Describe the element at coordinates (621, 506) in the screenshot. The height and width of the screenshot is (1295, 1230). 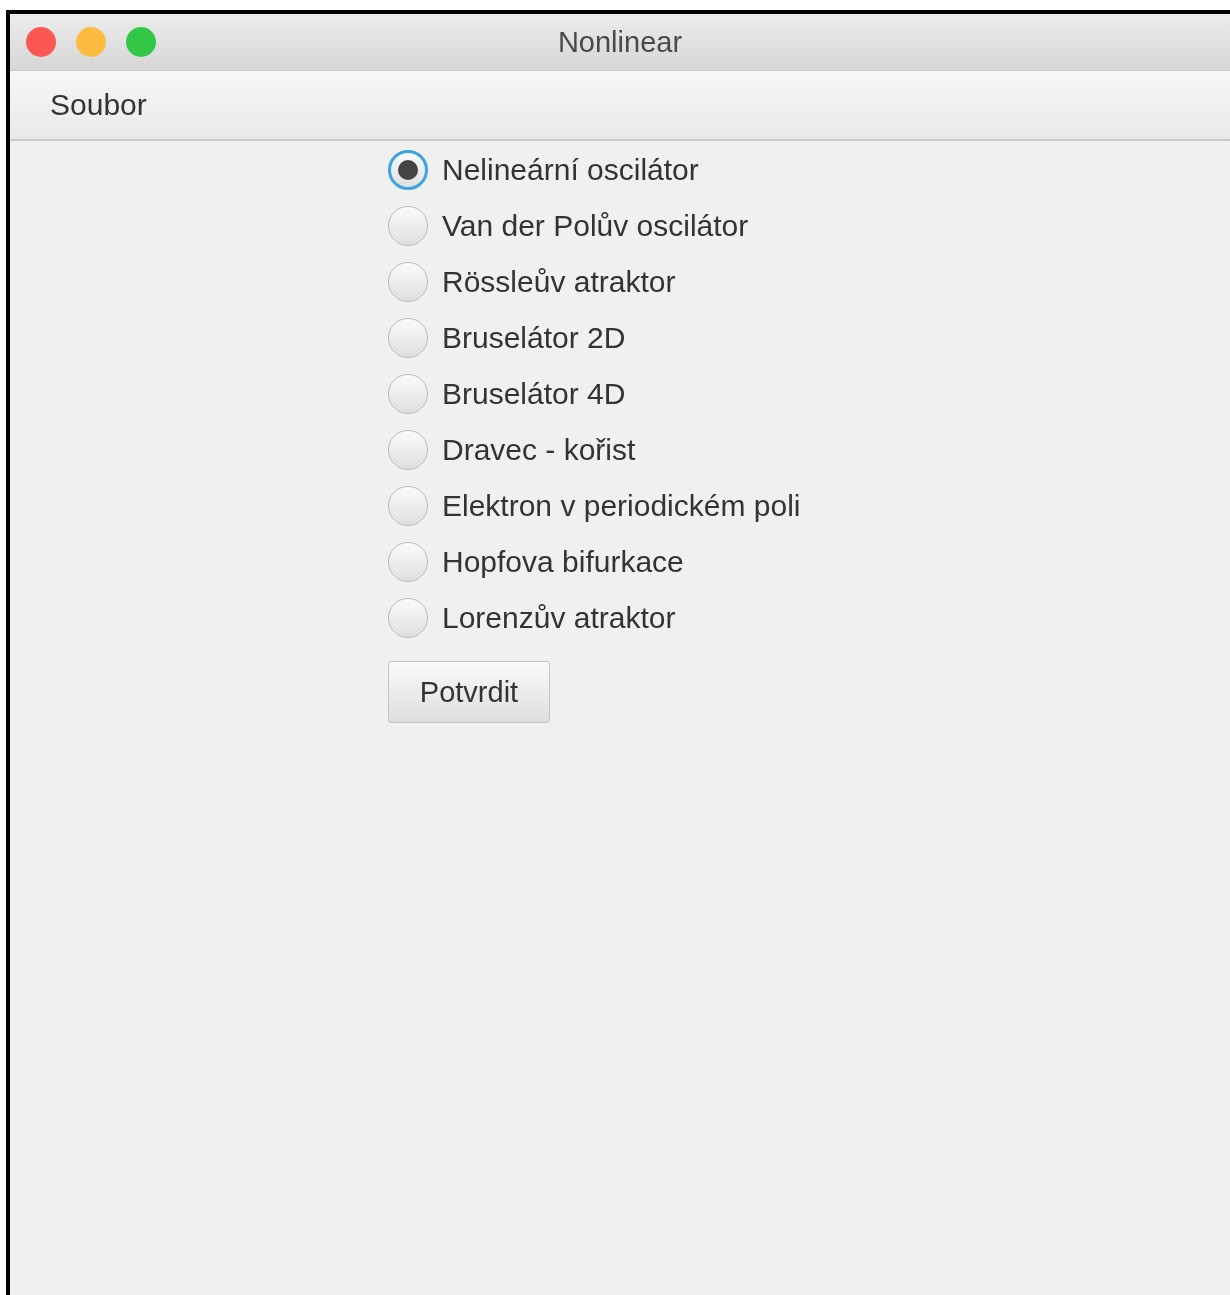
I see `radio-label: Elektron v periodickém poli` at that location.